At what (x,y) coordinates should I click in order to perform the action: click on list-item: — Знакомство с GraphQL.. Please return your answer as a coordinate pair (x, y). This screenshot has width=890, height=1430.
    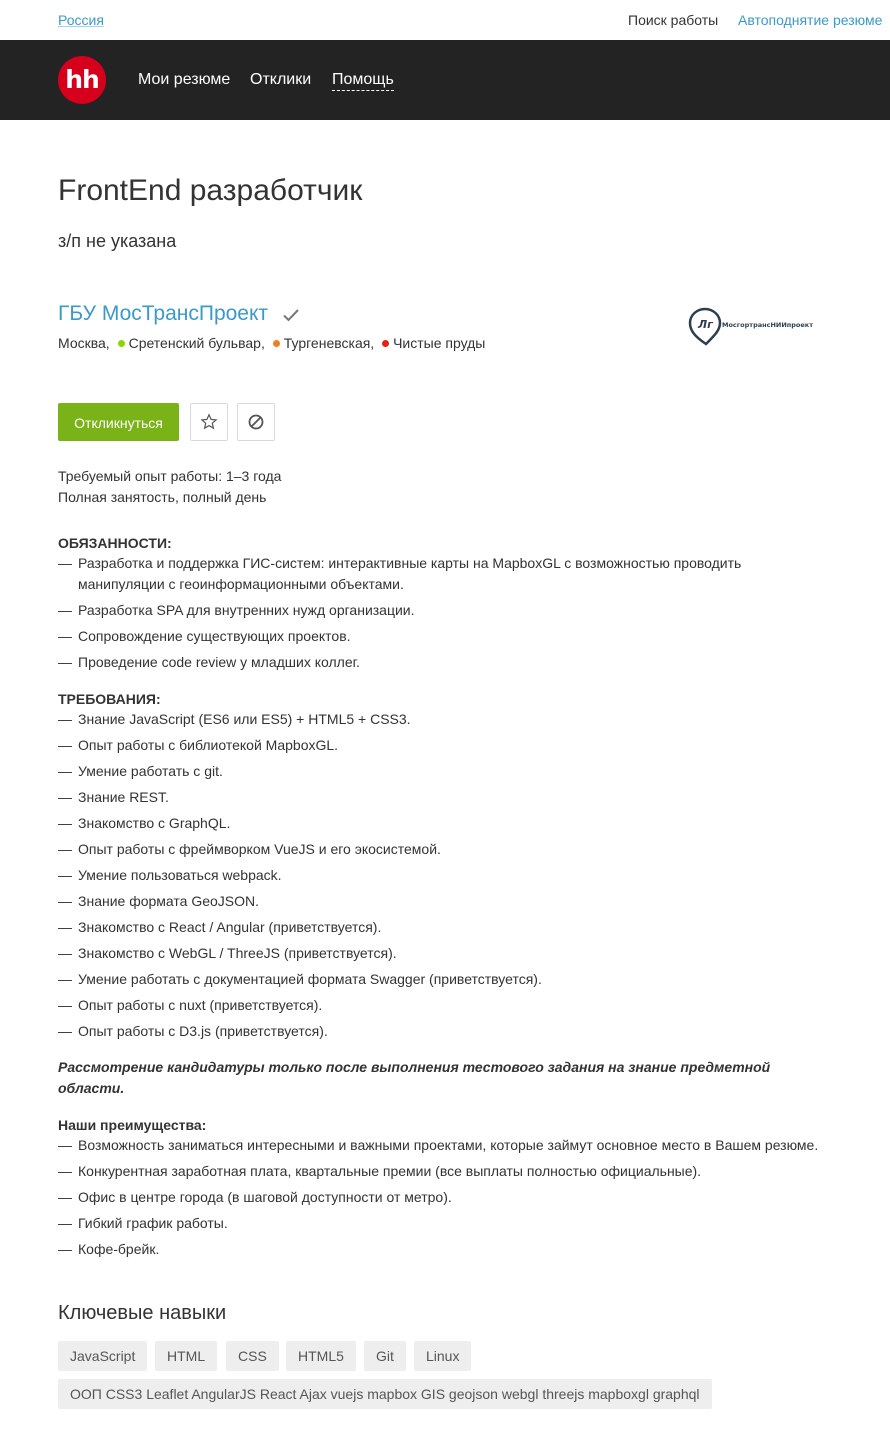
    Looking at the image, I should click on (144, 823).